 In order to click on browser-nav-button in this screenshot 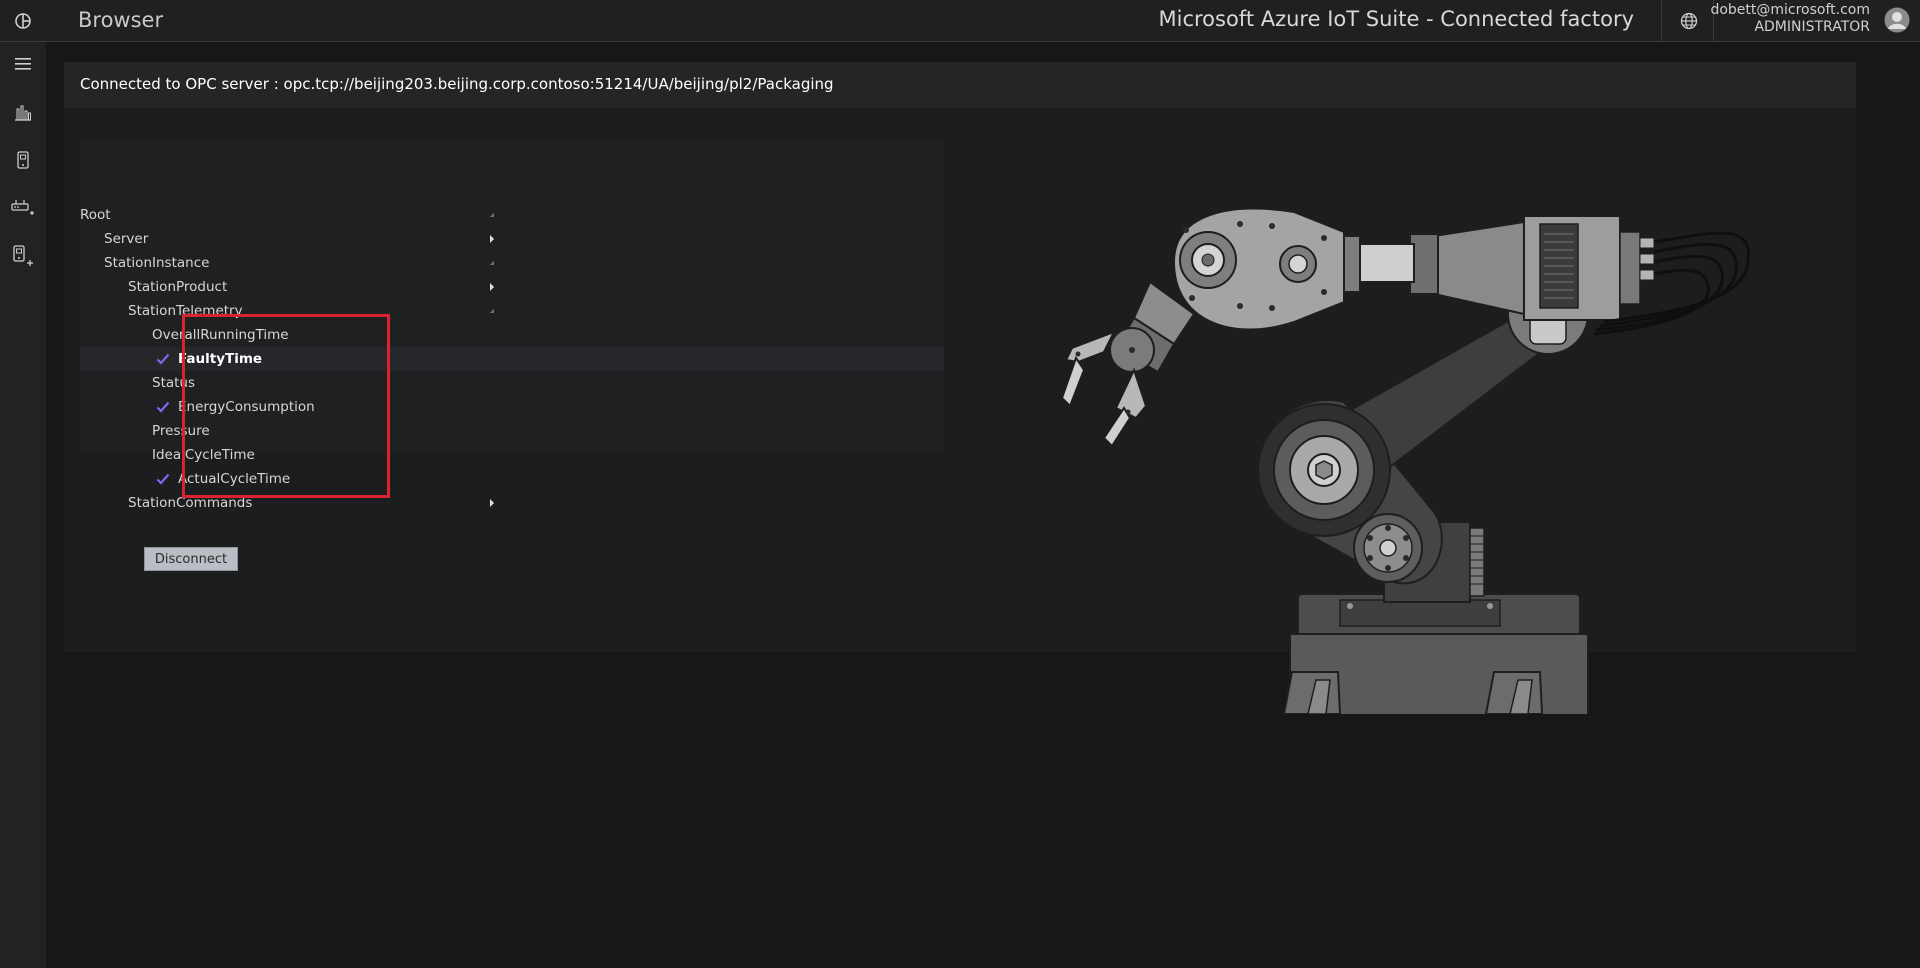, I will do `click(23, 160)`.